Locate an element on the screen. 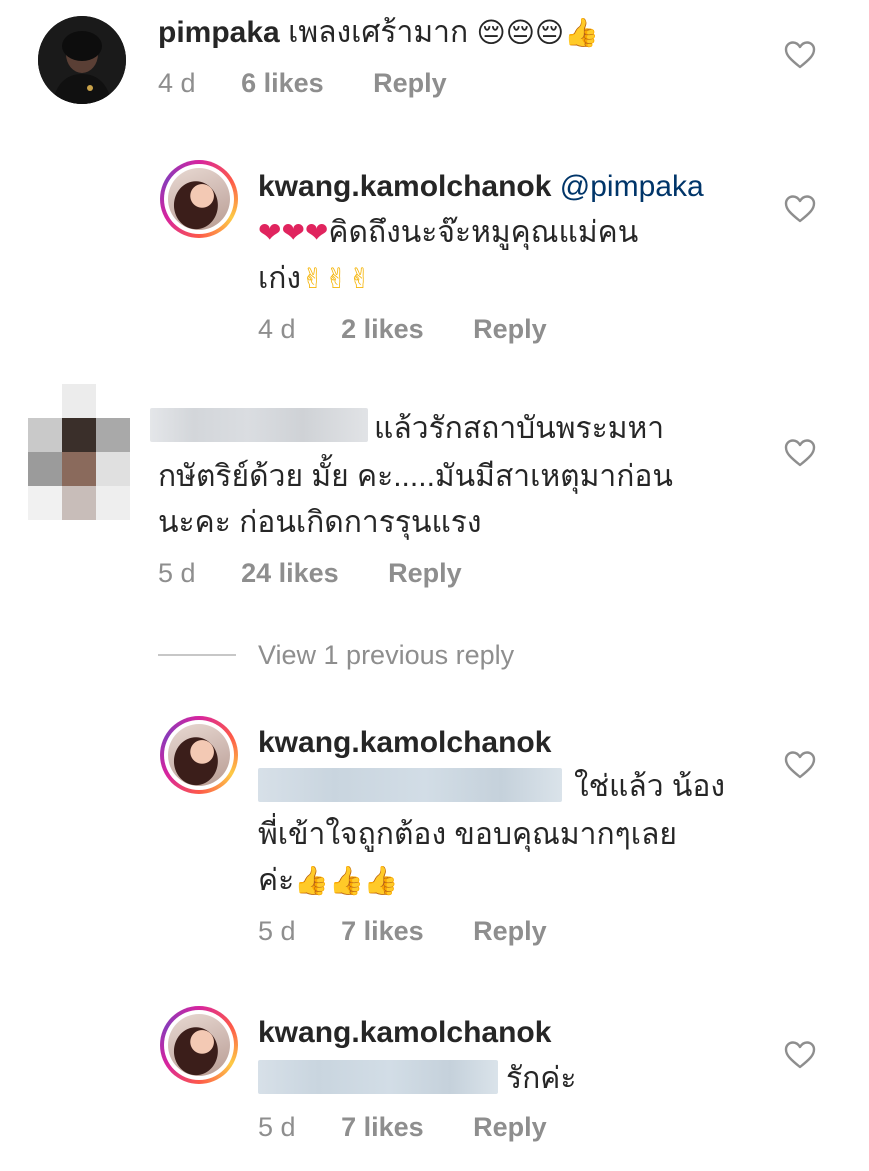  comment-line: พี่เข้าใจถูกต้อง ขอบคุณมากๆเลย is located at coordinates (468, 834).